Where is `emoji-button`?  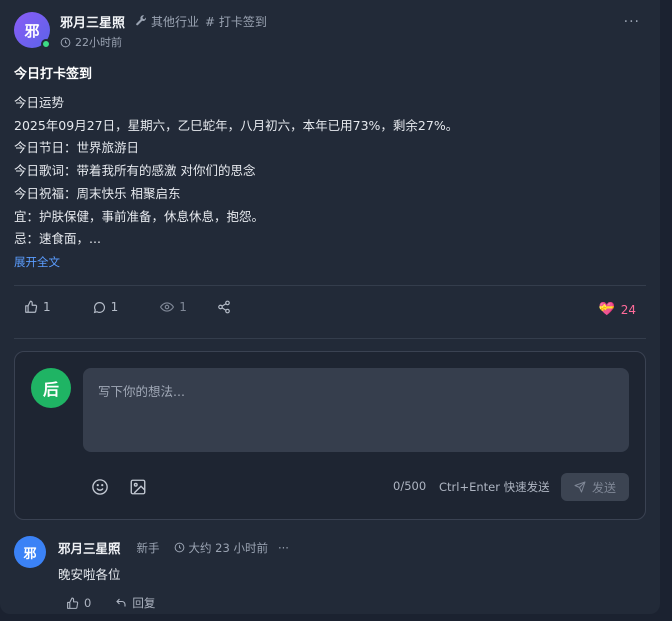 emoji-button is located at coordinates (100, 487).